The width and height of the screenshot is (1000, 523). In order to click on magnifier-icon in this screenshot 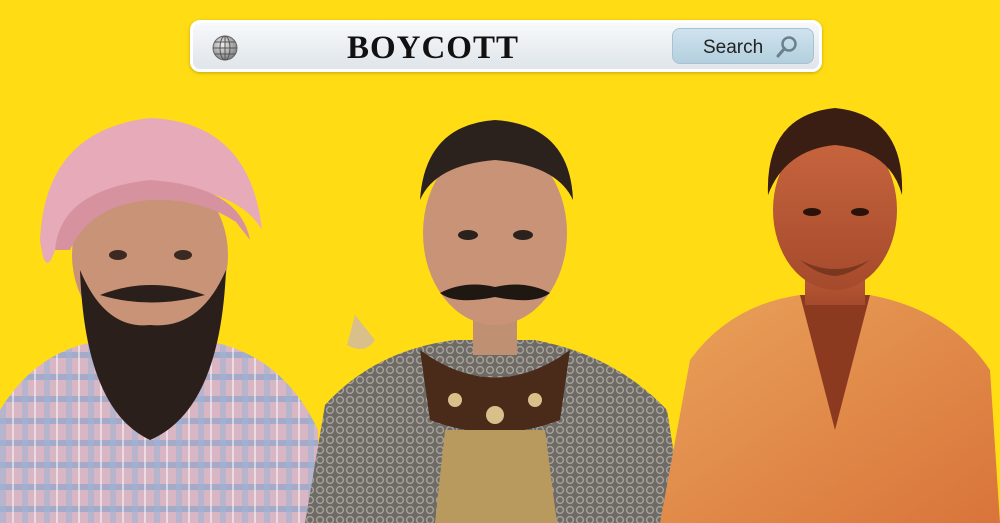, I will do `click(786, 47)`.